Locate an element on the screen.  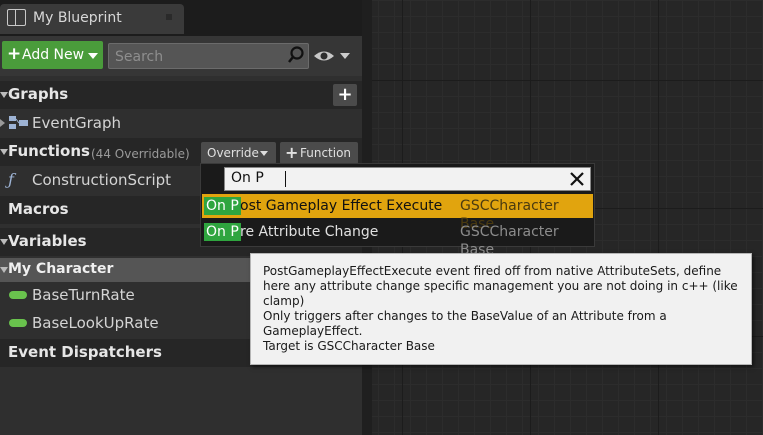
tab-my-blueprint: My Blueprint is located at coordinates (92, 19).